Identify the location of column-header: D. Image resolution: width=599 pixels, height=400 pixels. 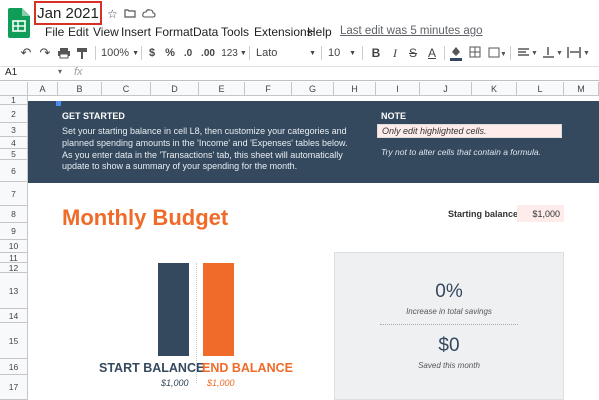
(175, 89).